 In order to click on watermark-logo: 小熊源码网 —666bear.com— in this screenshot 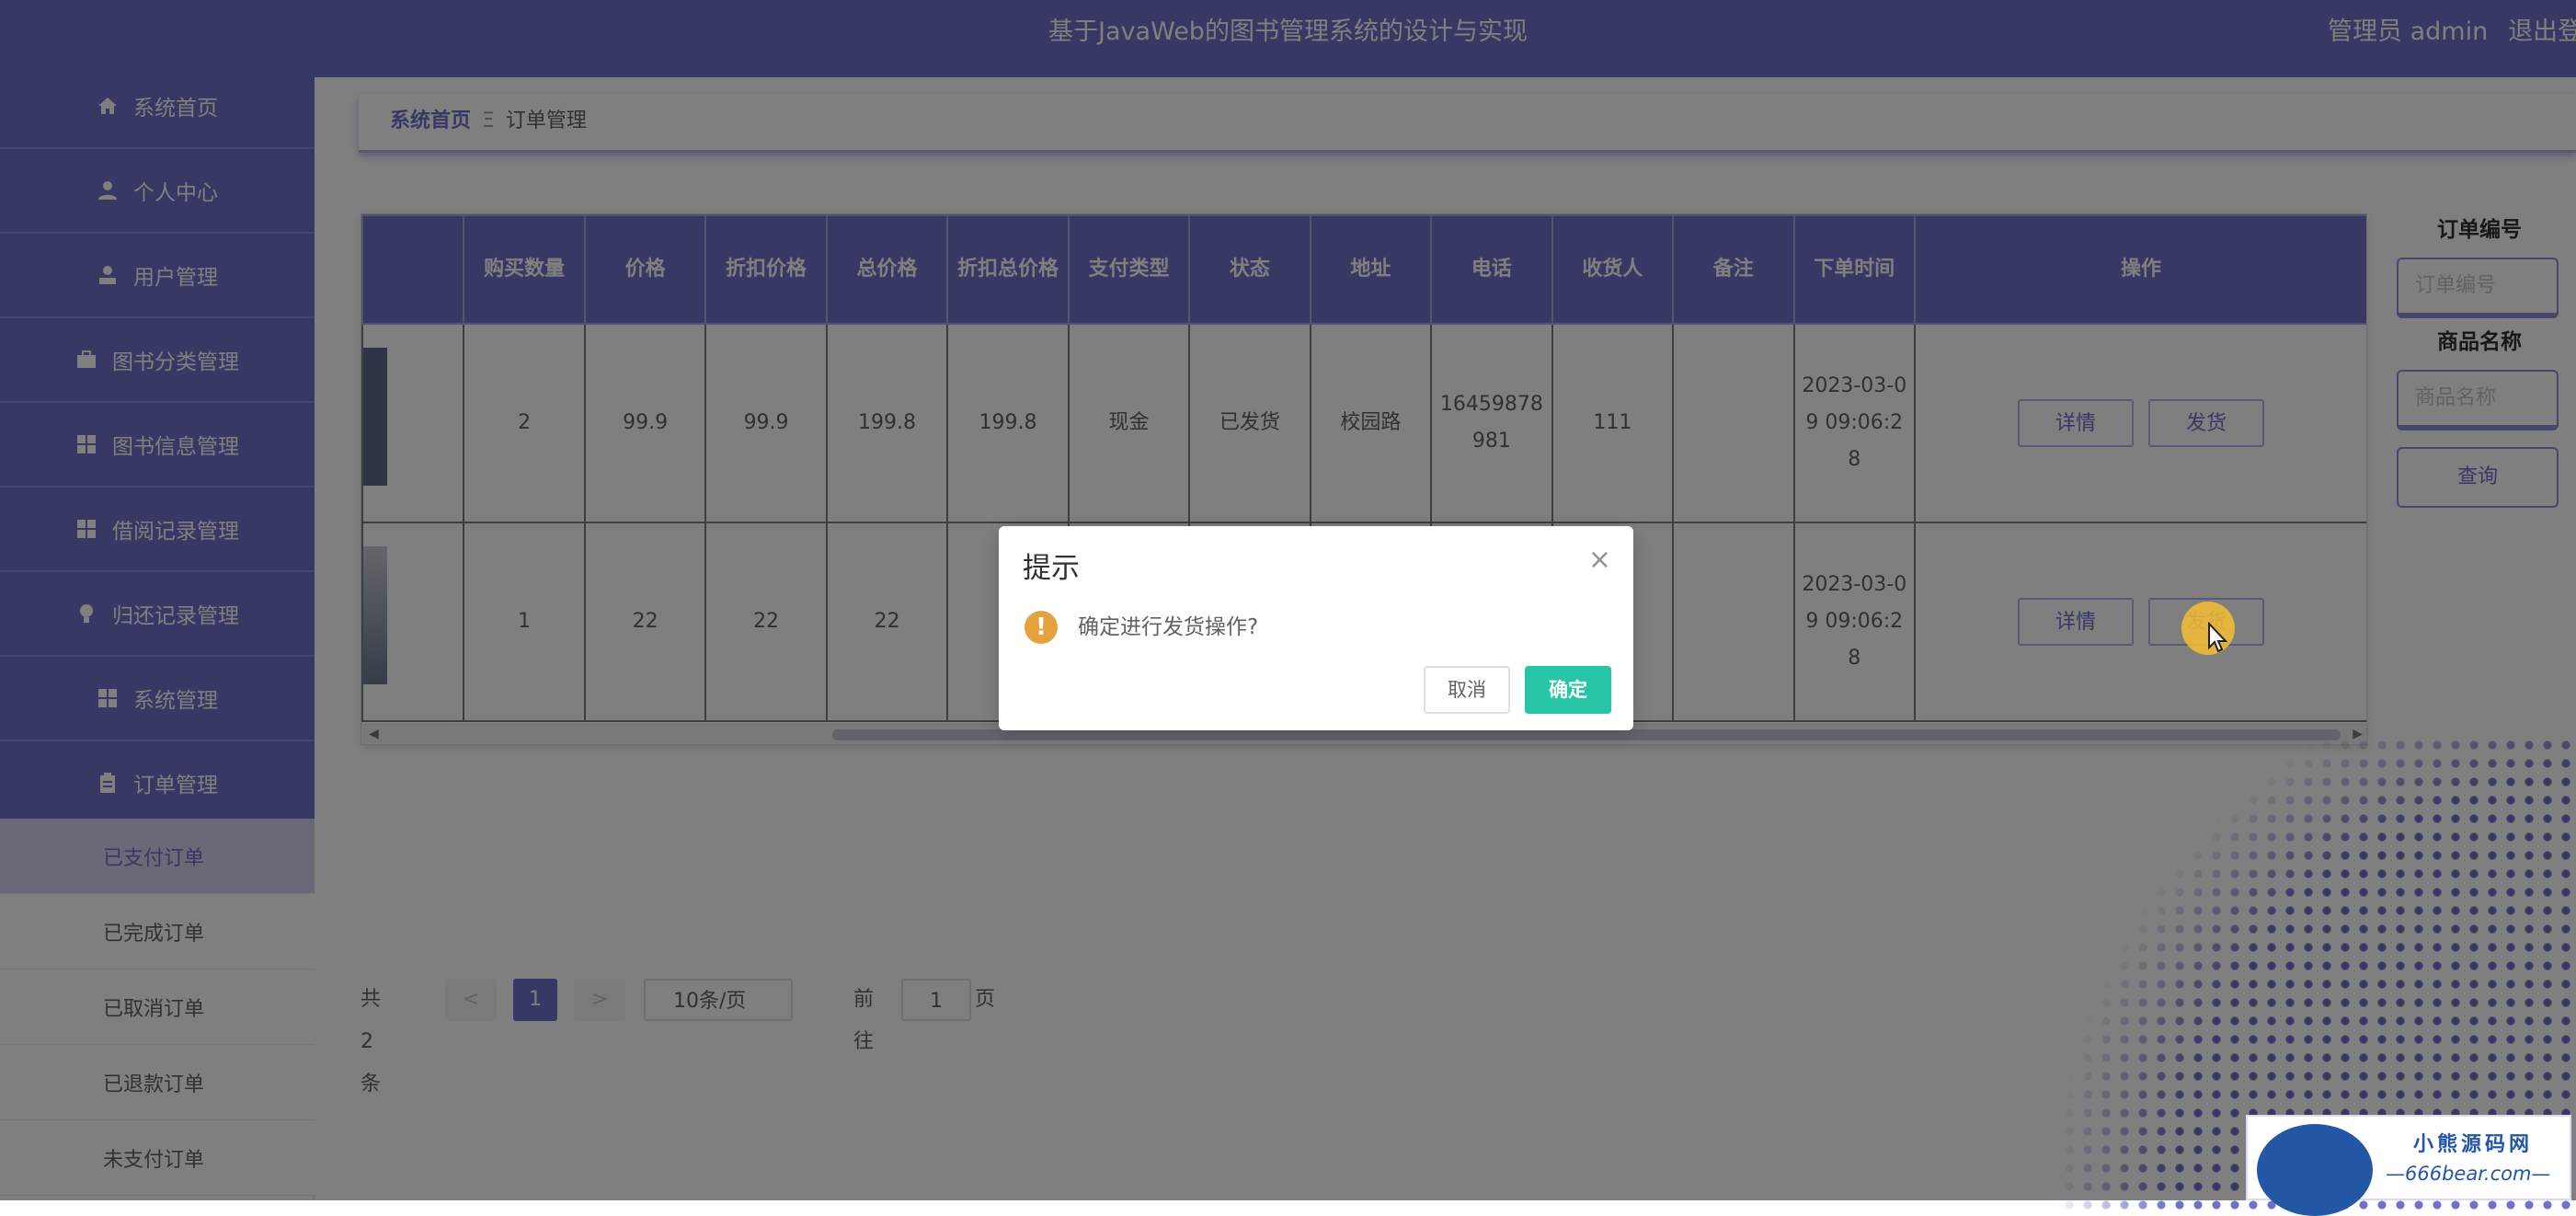, I will do `click(2408, 1165)`.